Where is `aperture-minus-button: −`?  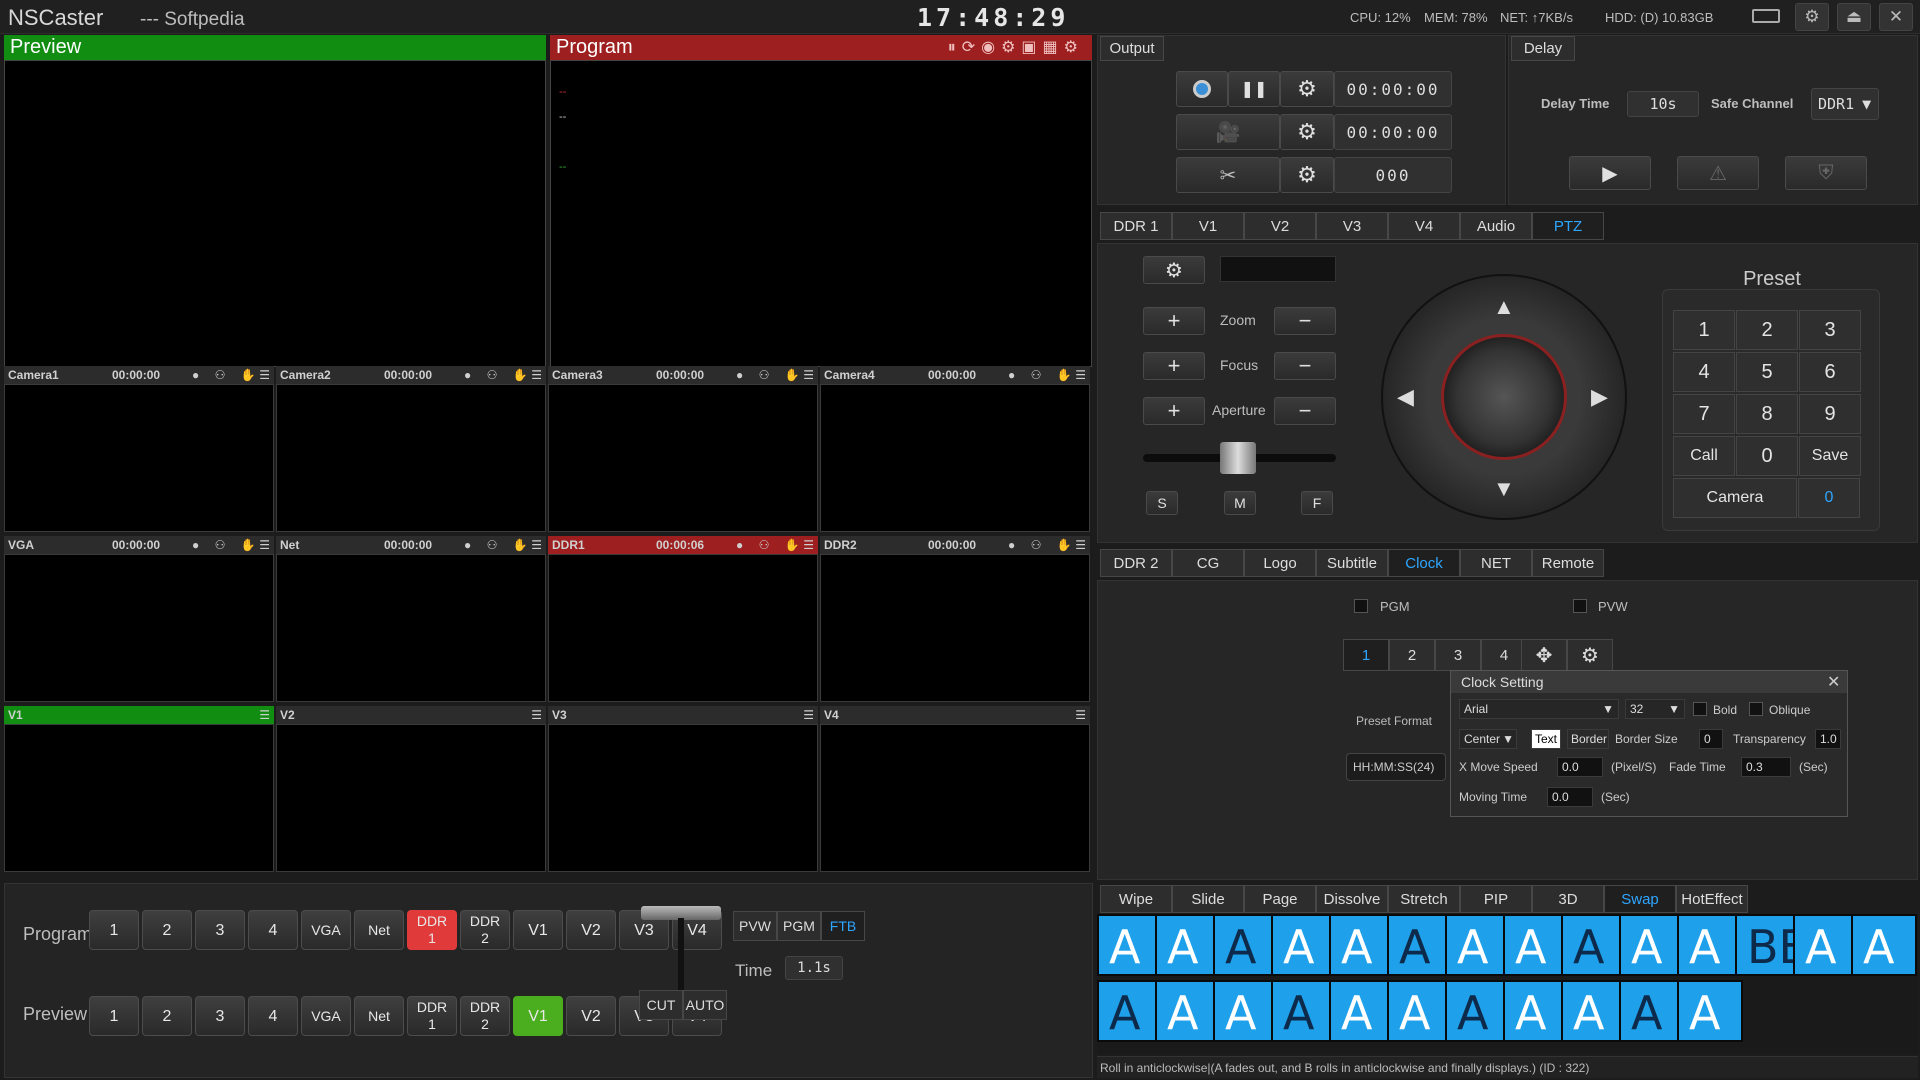 aperture-minus-button: − is located at coordinates (1305, 411).